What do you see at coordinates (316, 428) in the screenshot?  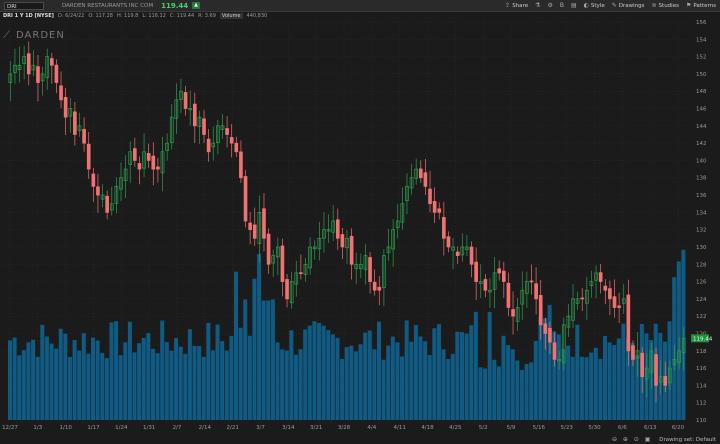 I see `x-tick-label: 3/21` at bounding box center [316, 428].